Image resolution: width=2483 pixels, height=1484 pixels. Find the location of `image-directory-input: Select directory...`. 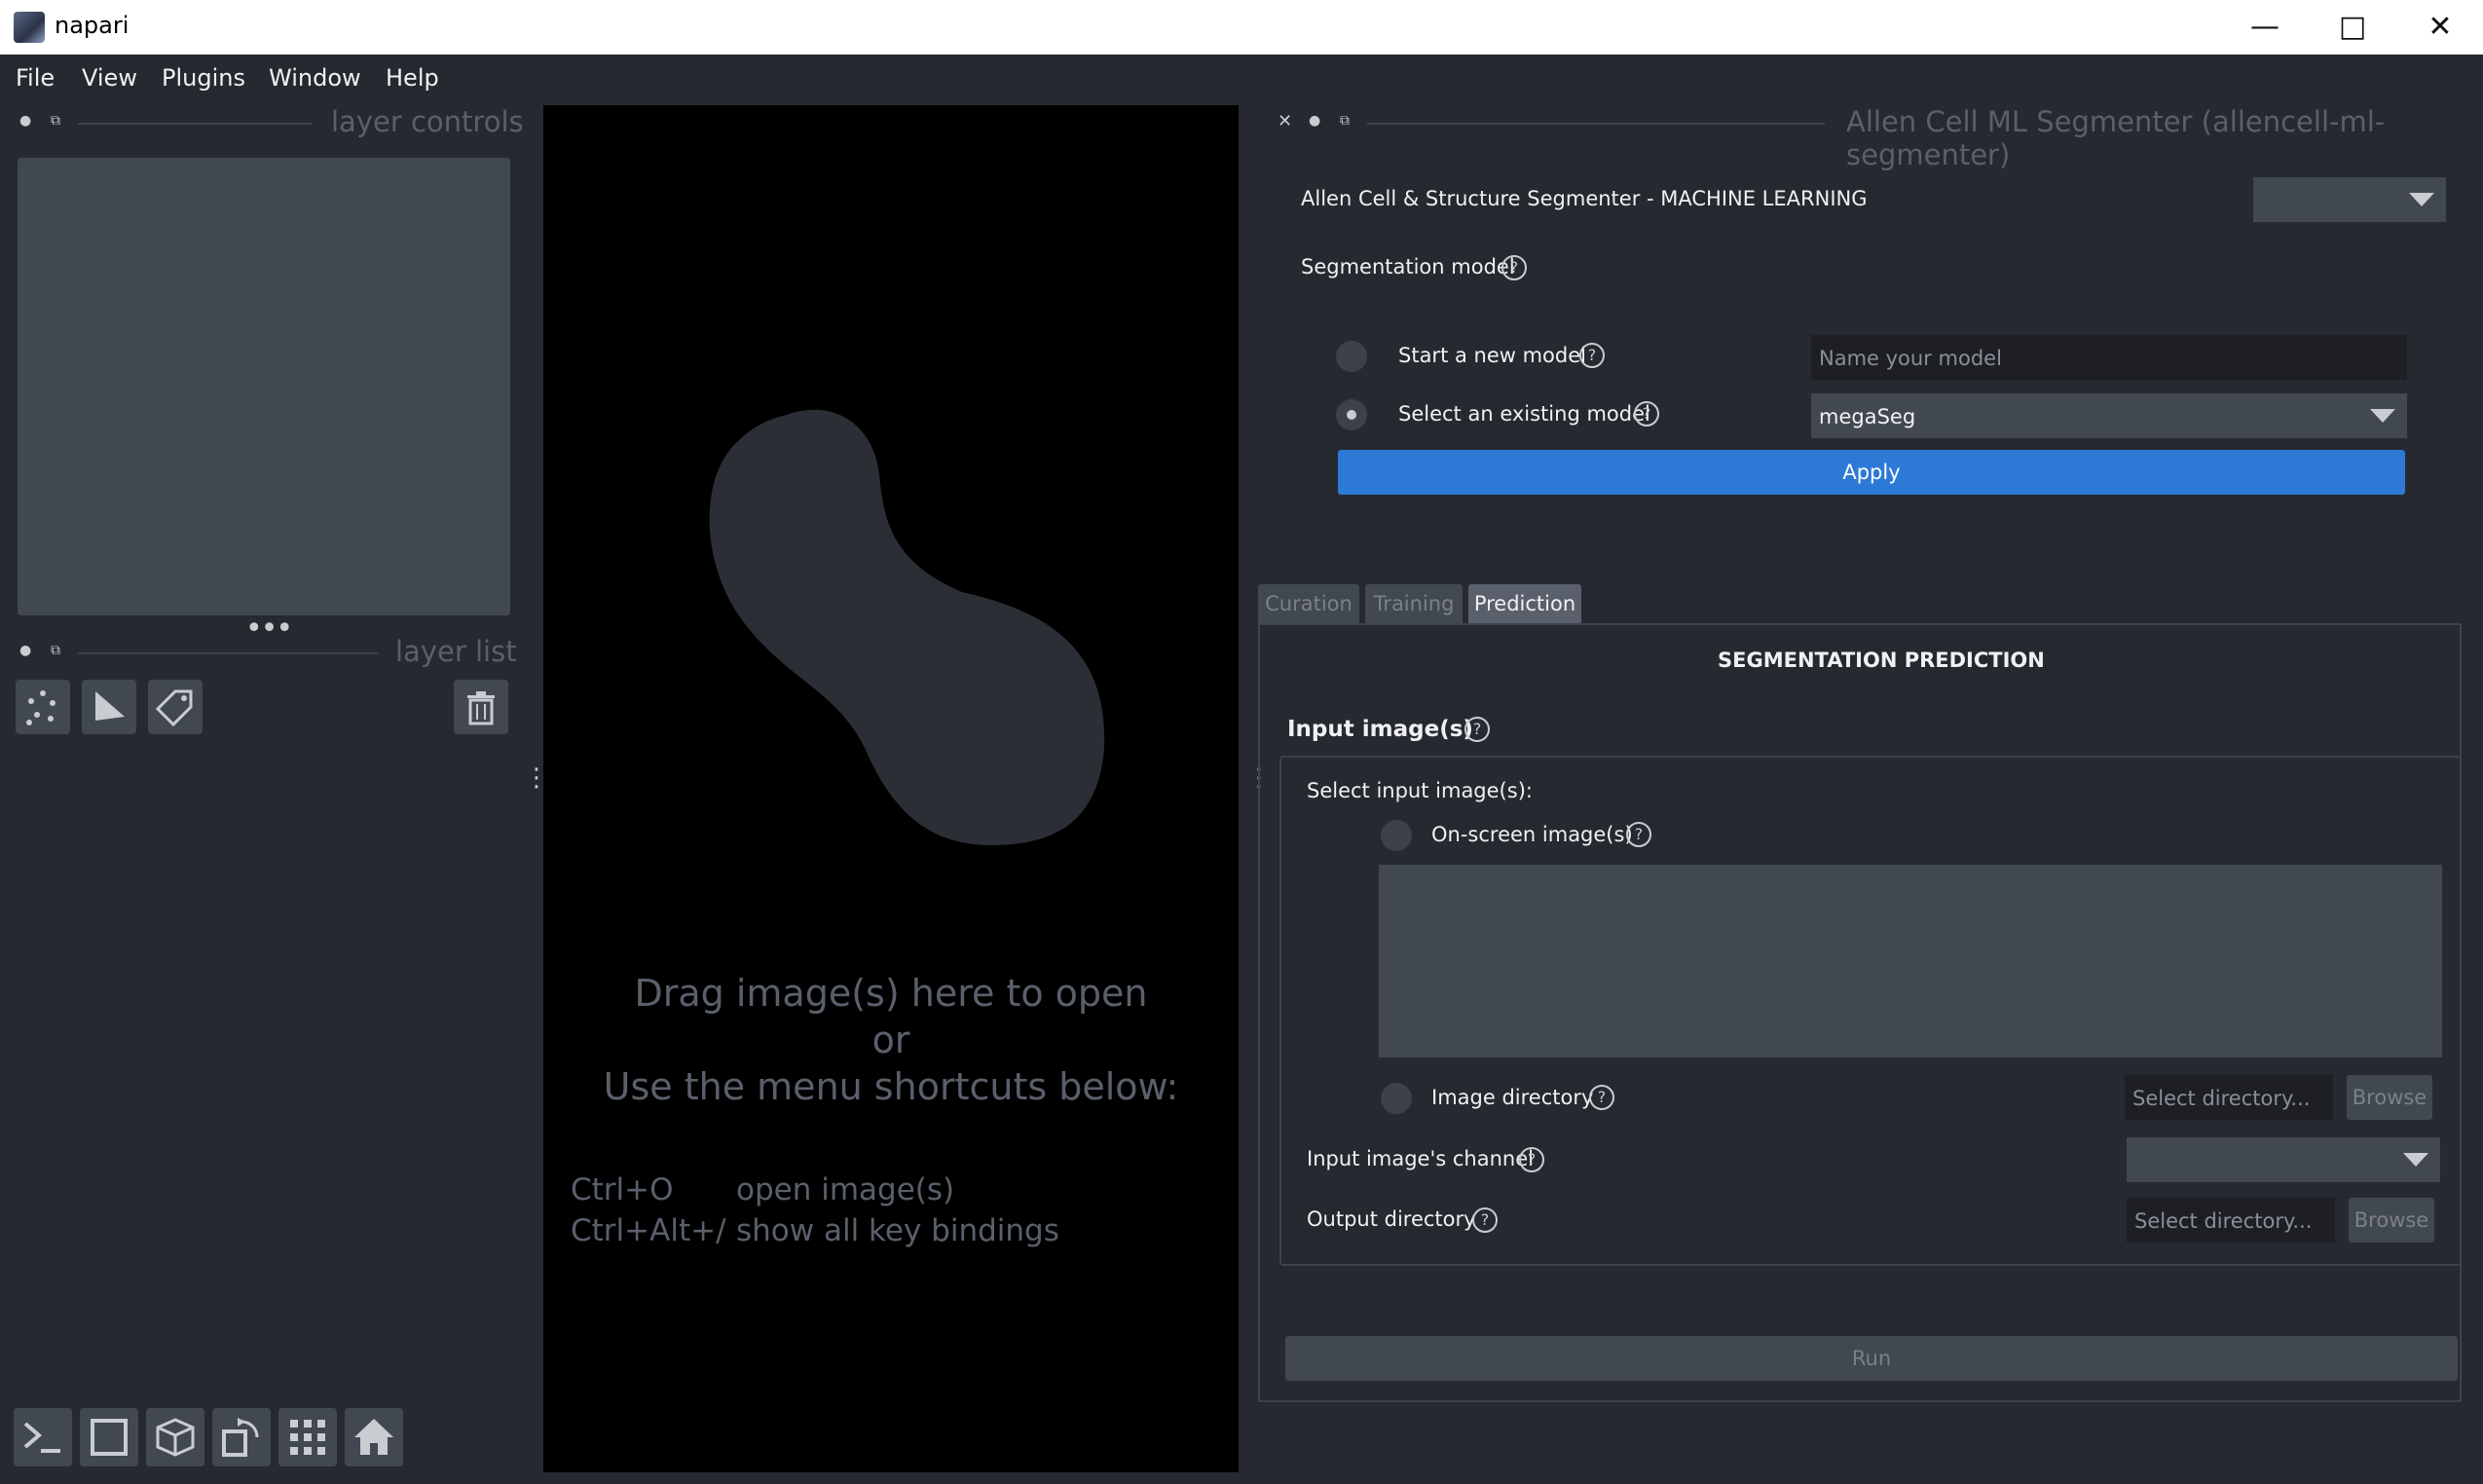

image-directory-input: Select directory... is located at coordinates (2229, 1097).